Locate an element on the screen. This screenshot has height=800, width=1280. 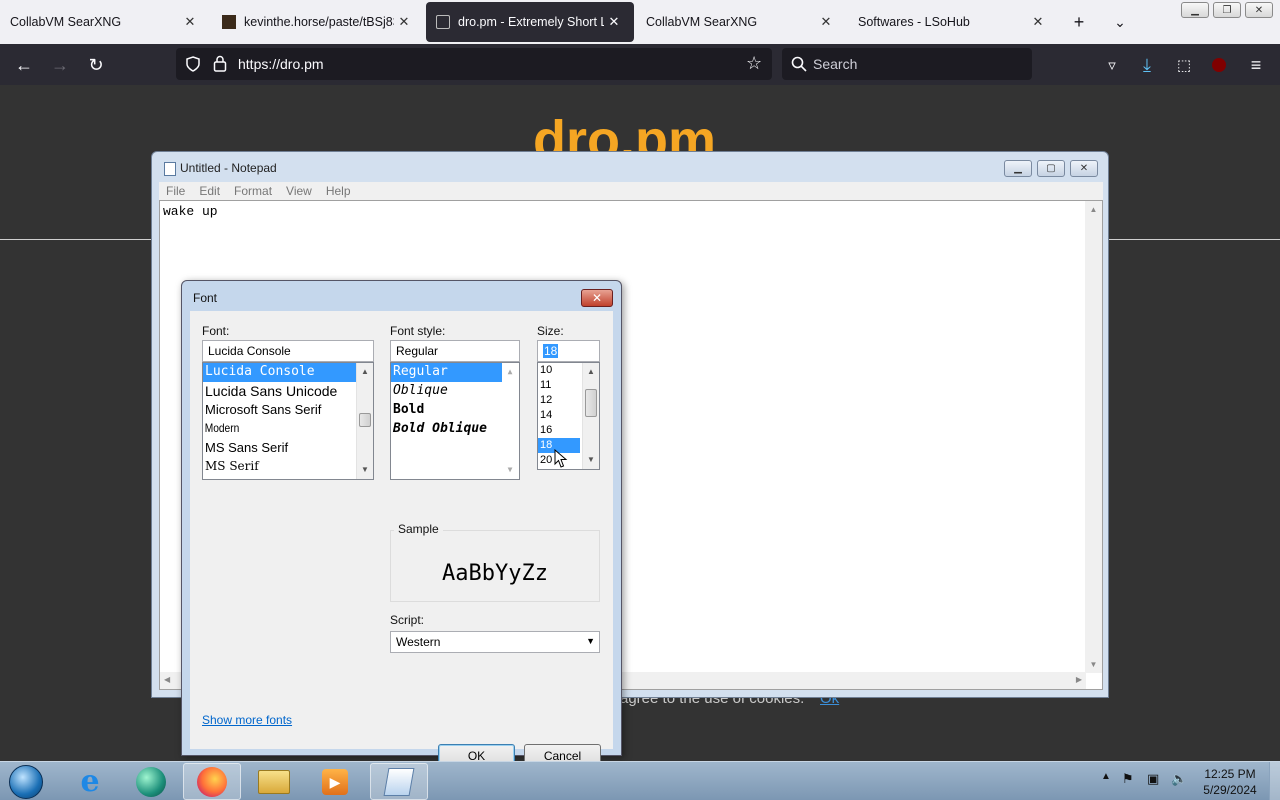
font-option-ms-sans-serif: MS Sans Serif is located at coordinates (288, 448).